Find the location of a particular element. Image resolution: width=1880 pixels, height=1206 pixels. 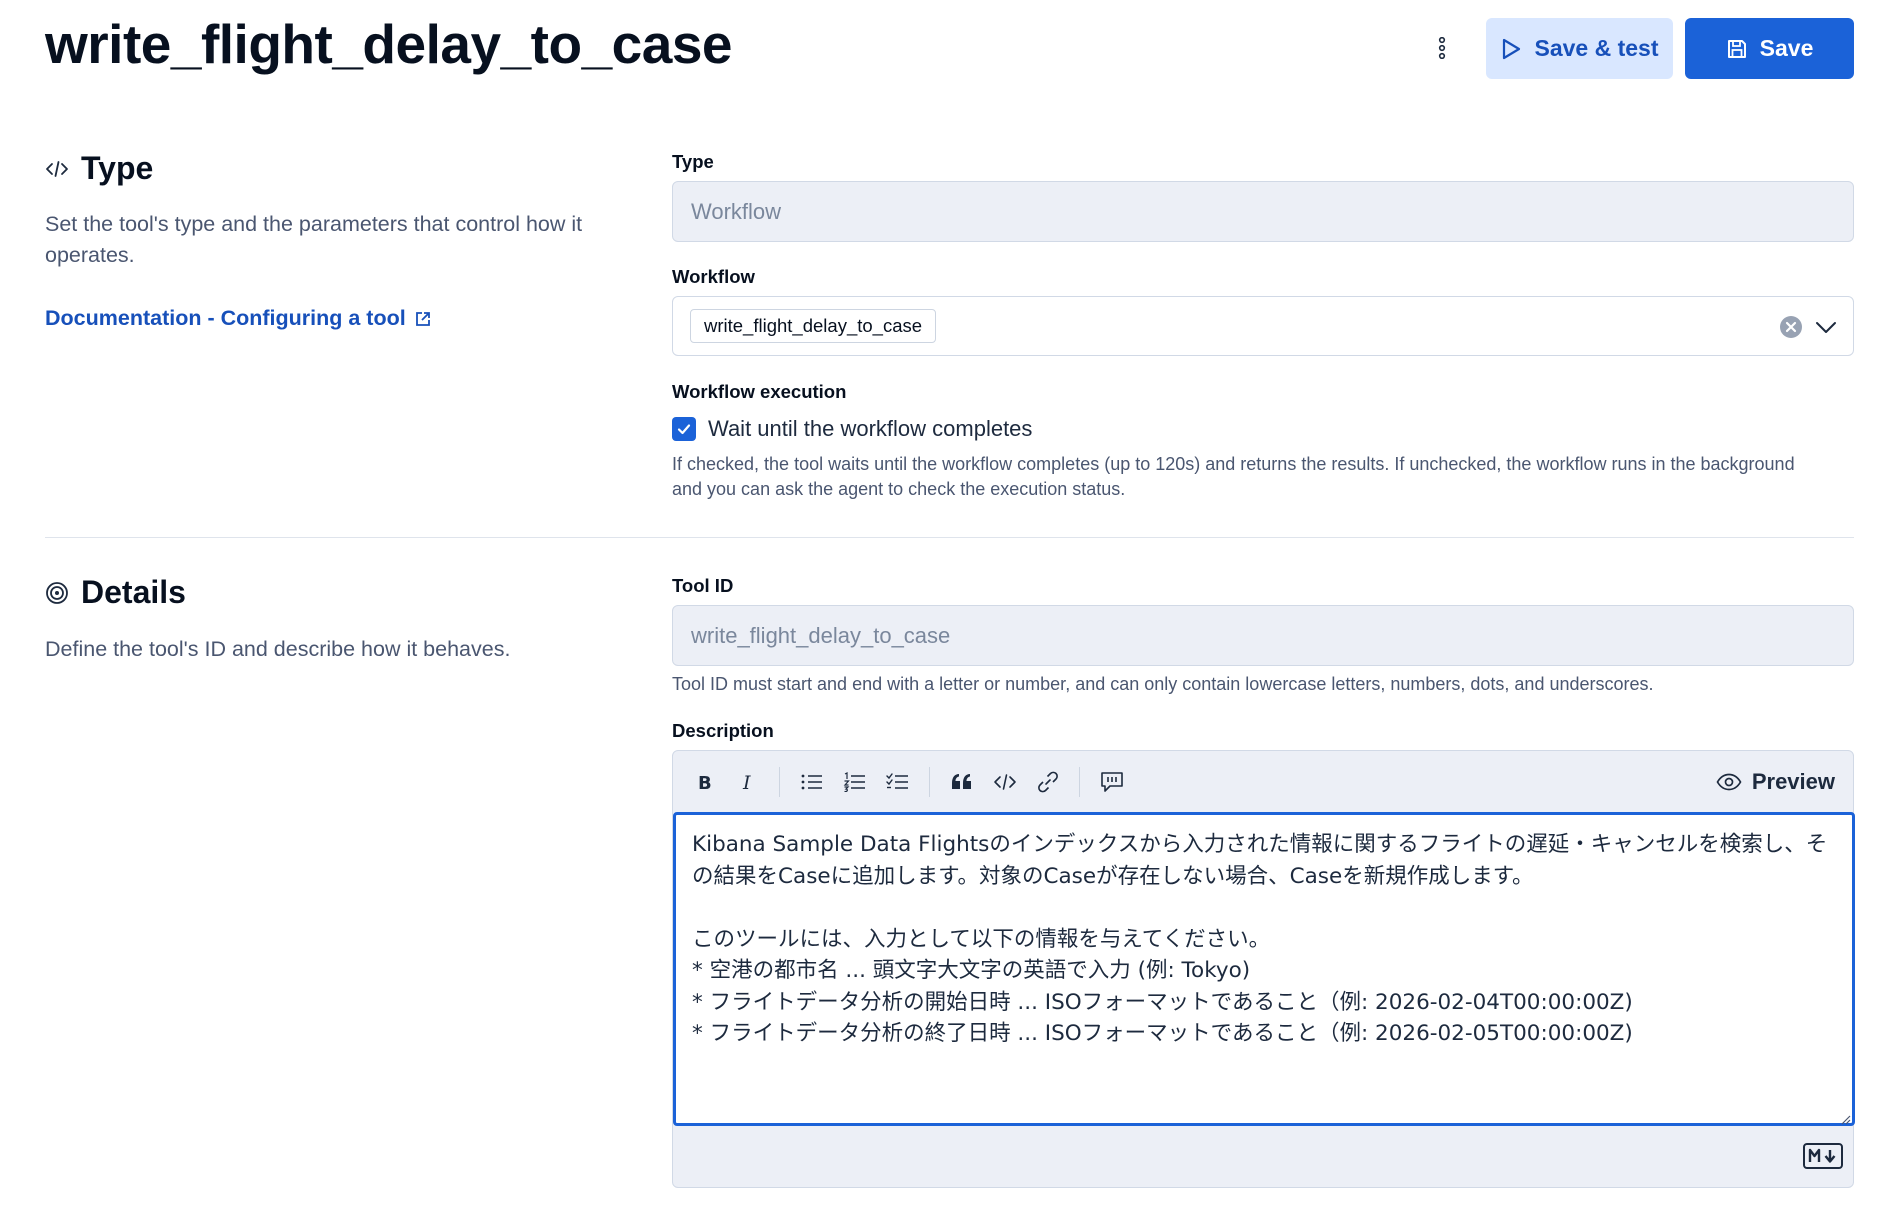

wait-checkbox-label: Wait until the workflow completes is located at coordinates (870, 429).